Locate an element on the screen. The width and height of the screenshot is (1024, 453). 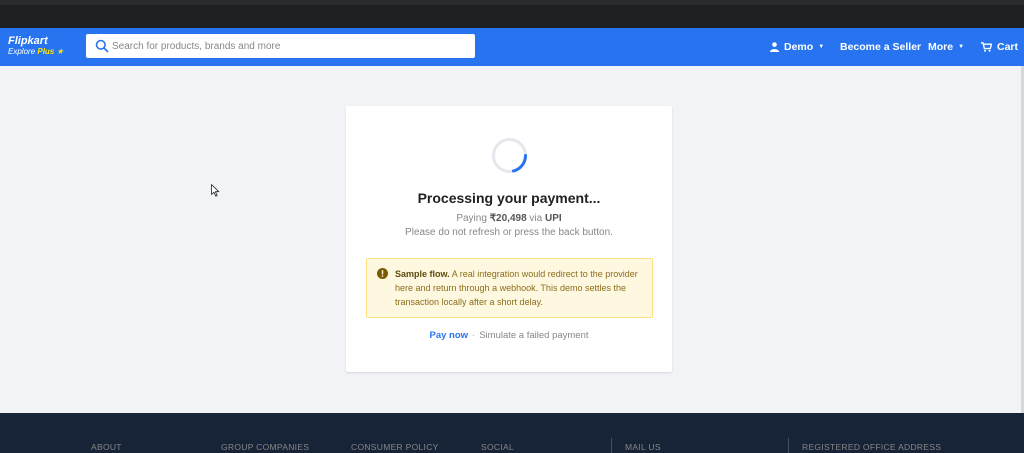
flipkart-logo: Flipkart Explore Plus ★ is located at coordinates (36, 46).